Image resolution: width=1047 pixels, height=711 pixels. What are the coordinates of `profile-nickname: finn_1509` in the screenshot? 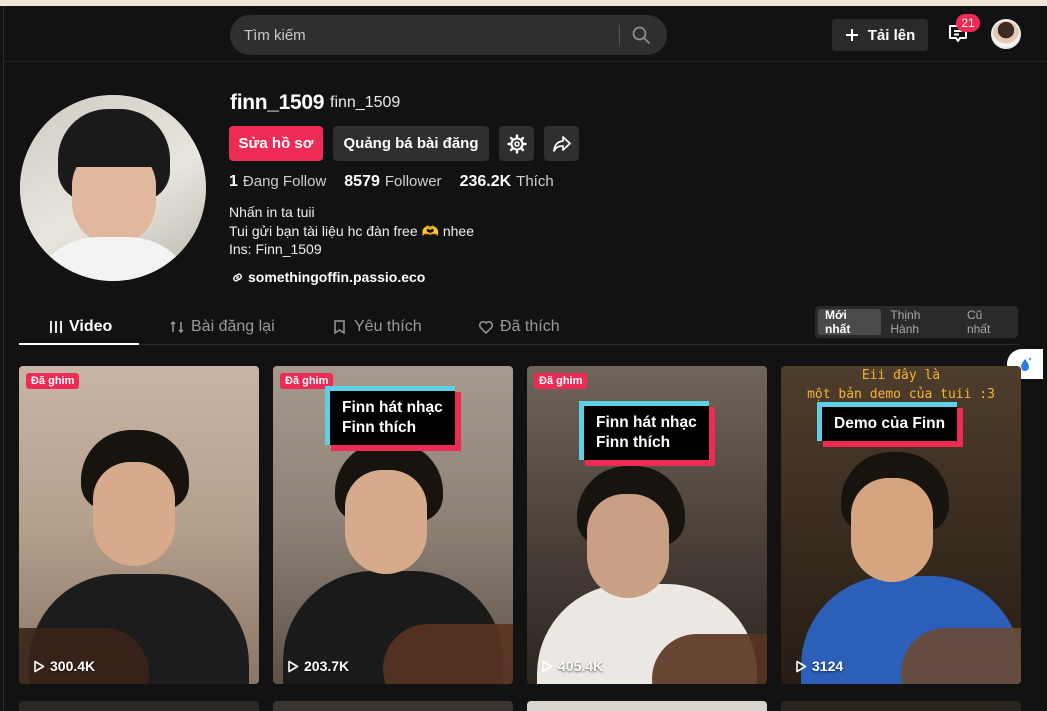 It's located at (365, 102).